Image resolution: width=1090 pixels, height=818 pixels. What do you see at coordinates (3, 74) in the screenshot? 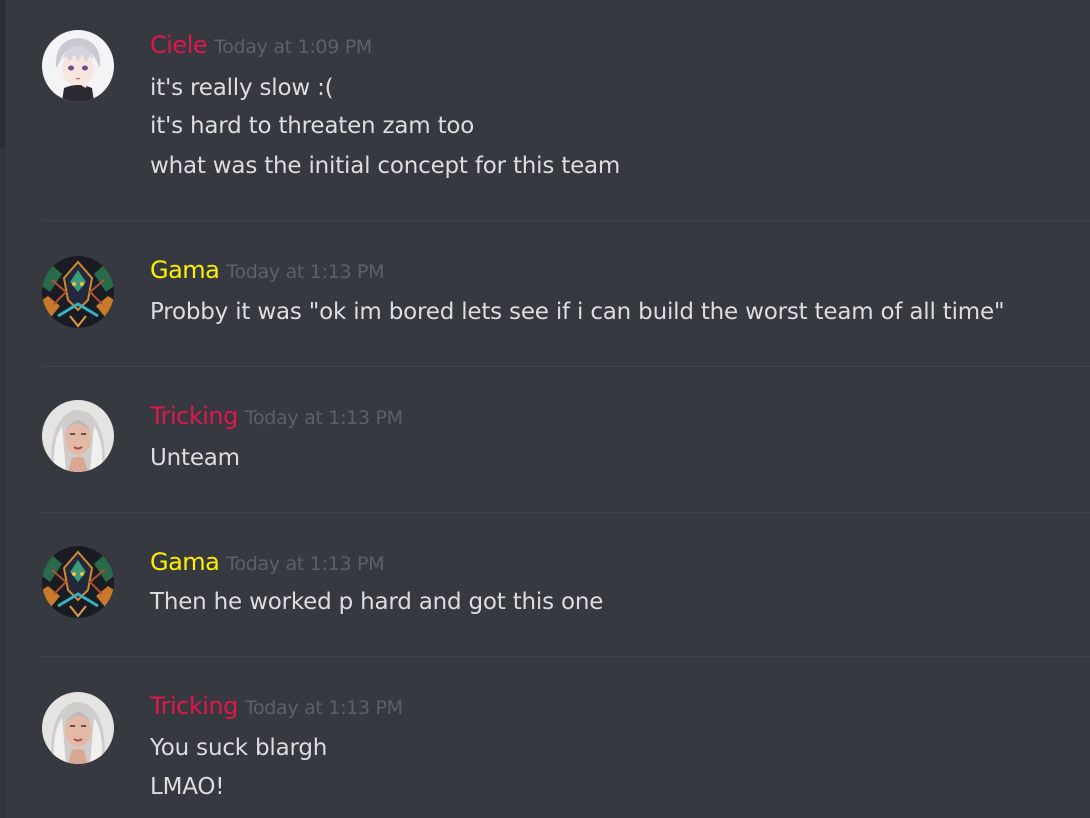
I see `scrollbar-thumb` at bounding box center [3, 74].